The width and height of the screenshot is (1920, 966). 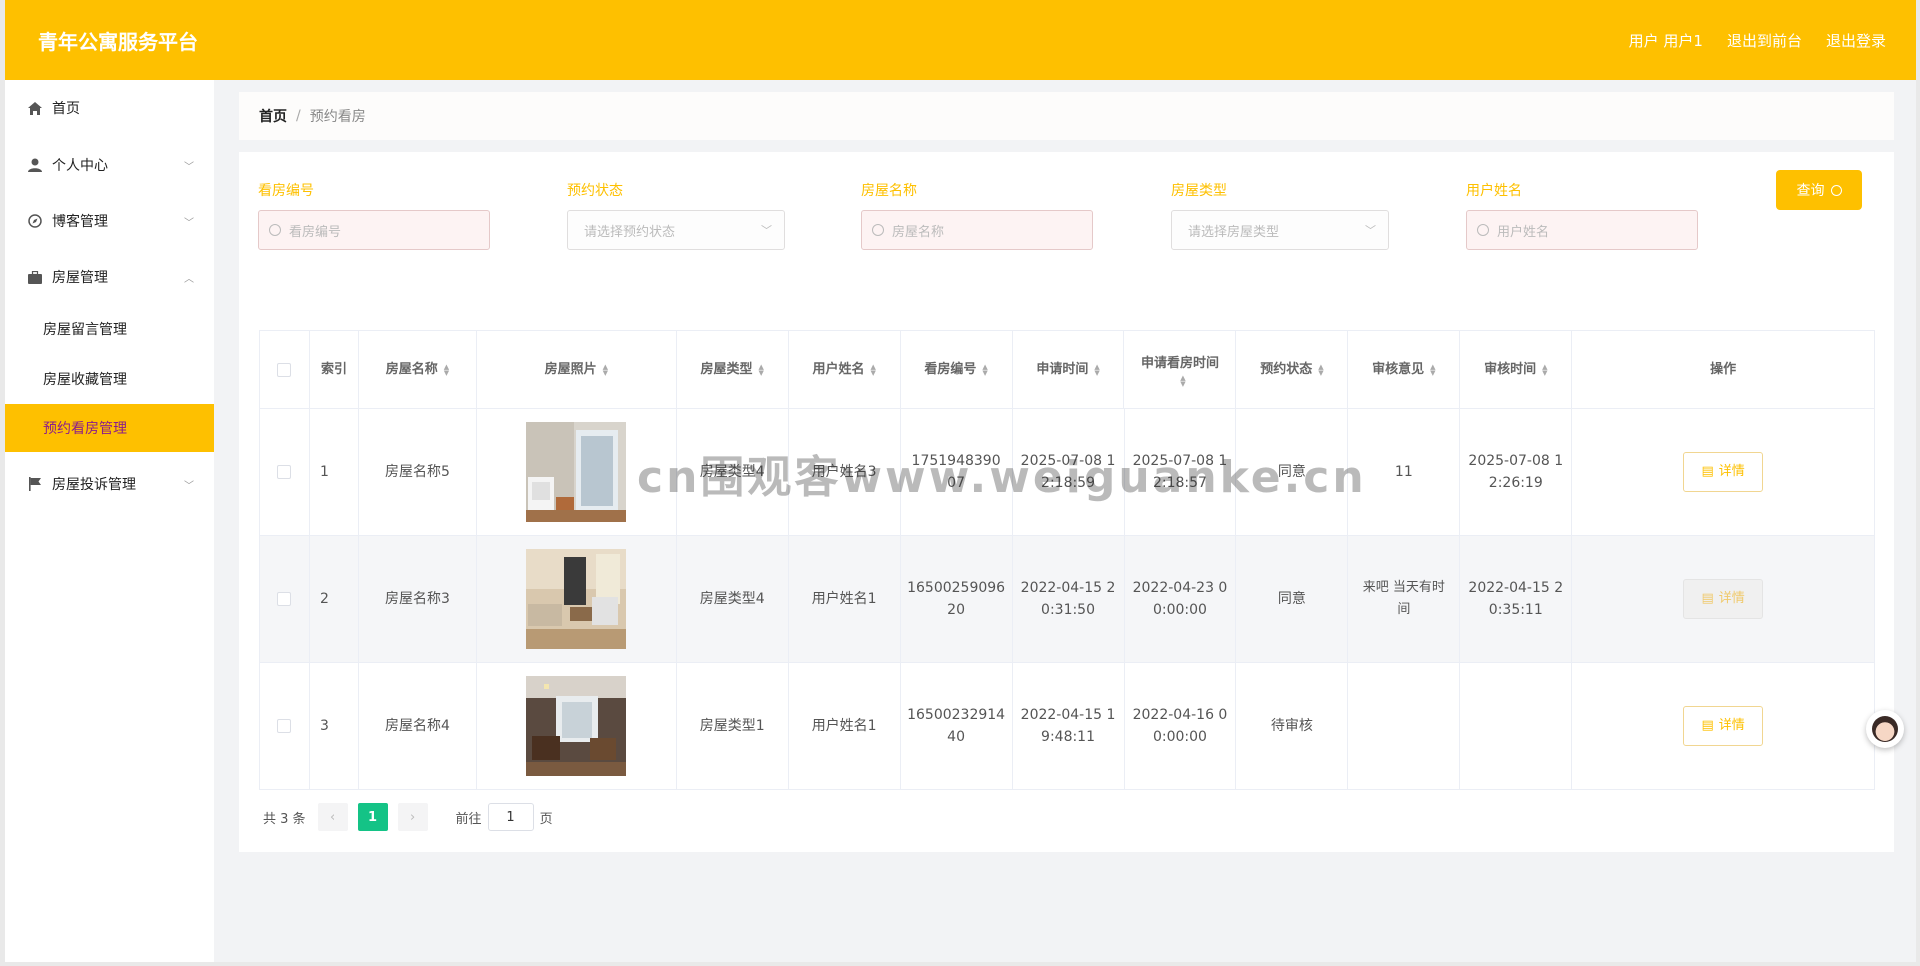 What do you see at coordinates (85, 330) in the screenshot?
I see `submenu-label: 房屋留言管理` at bounding box center [85, 330].